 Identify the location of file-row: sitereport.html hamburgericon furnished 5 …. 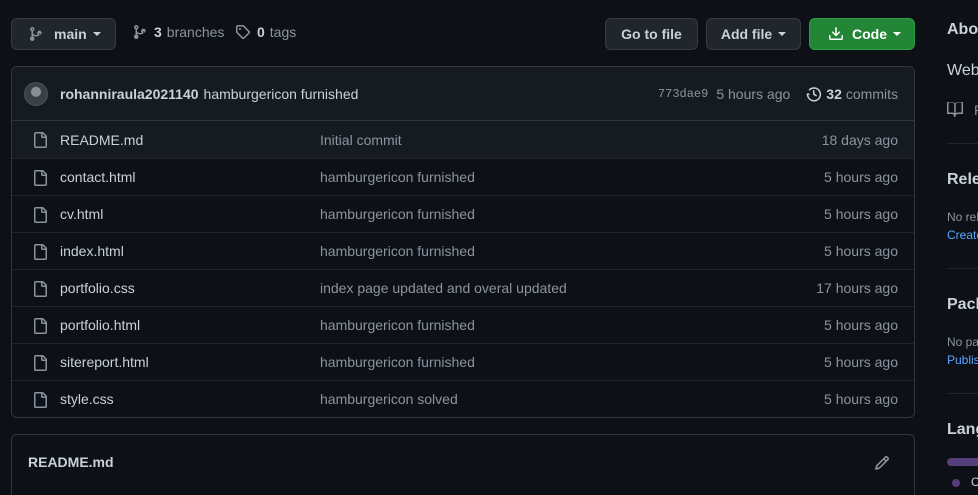
(463, 361).